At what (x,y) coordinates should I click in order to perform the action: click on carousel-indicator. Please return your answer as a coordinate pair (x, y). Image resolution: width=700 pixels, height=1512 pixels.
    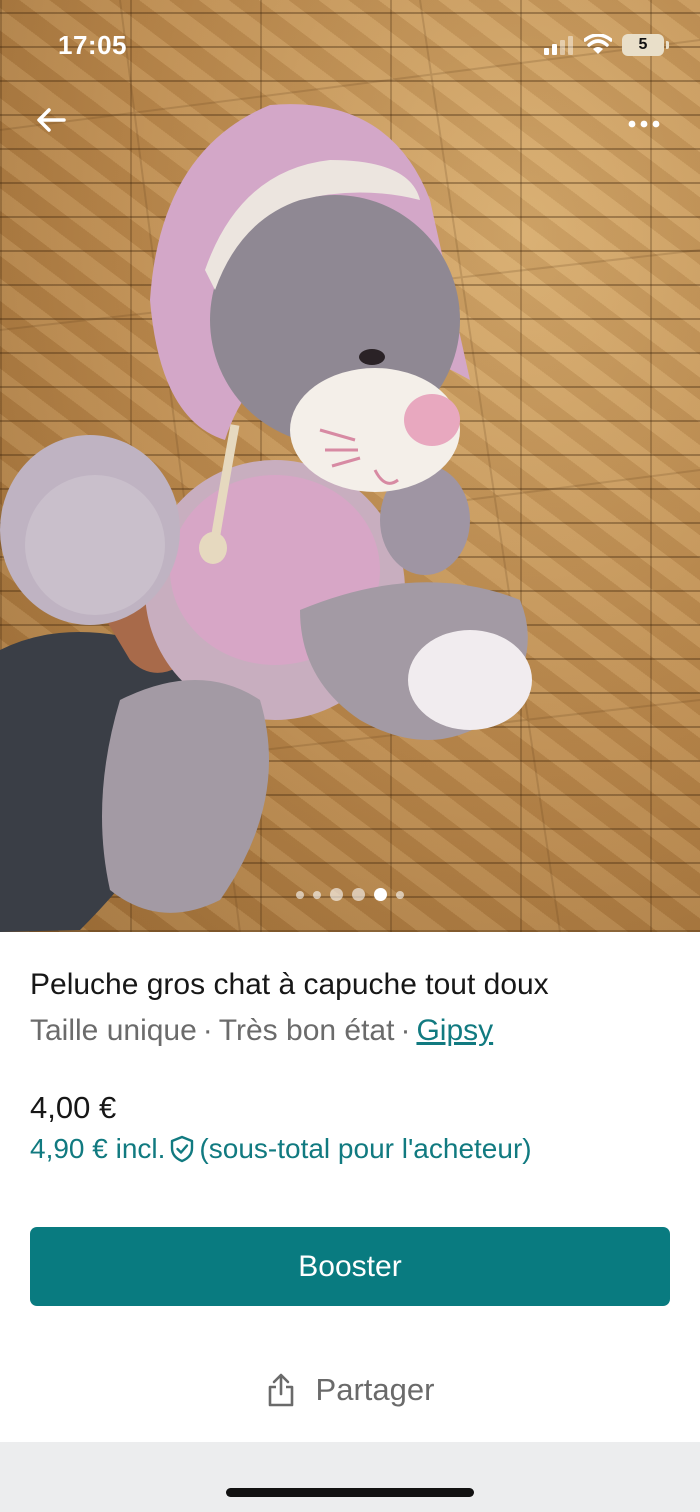
    Looking at the image, I should click on (350, 894).